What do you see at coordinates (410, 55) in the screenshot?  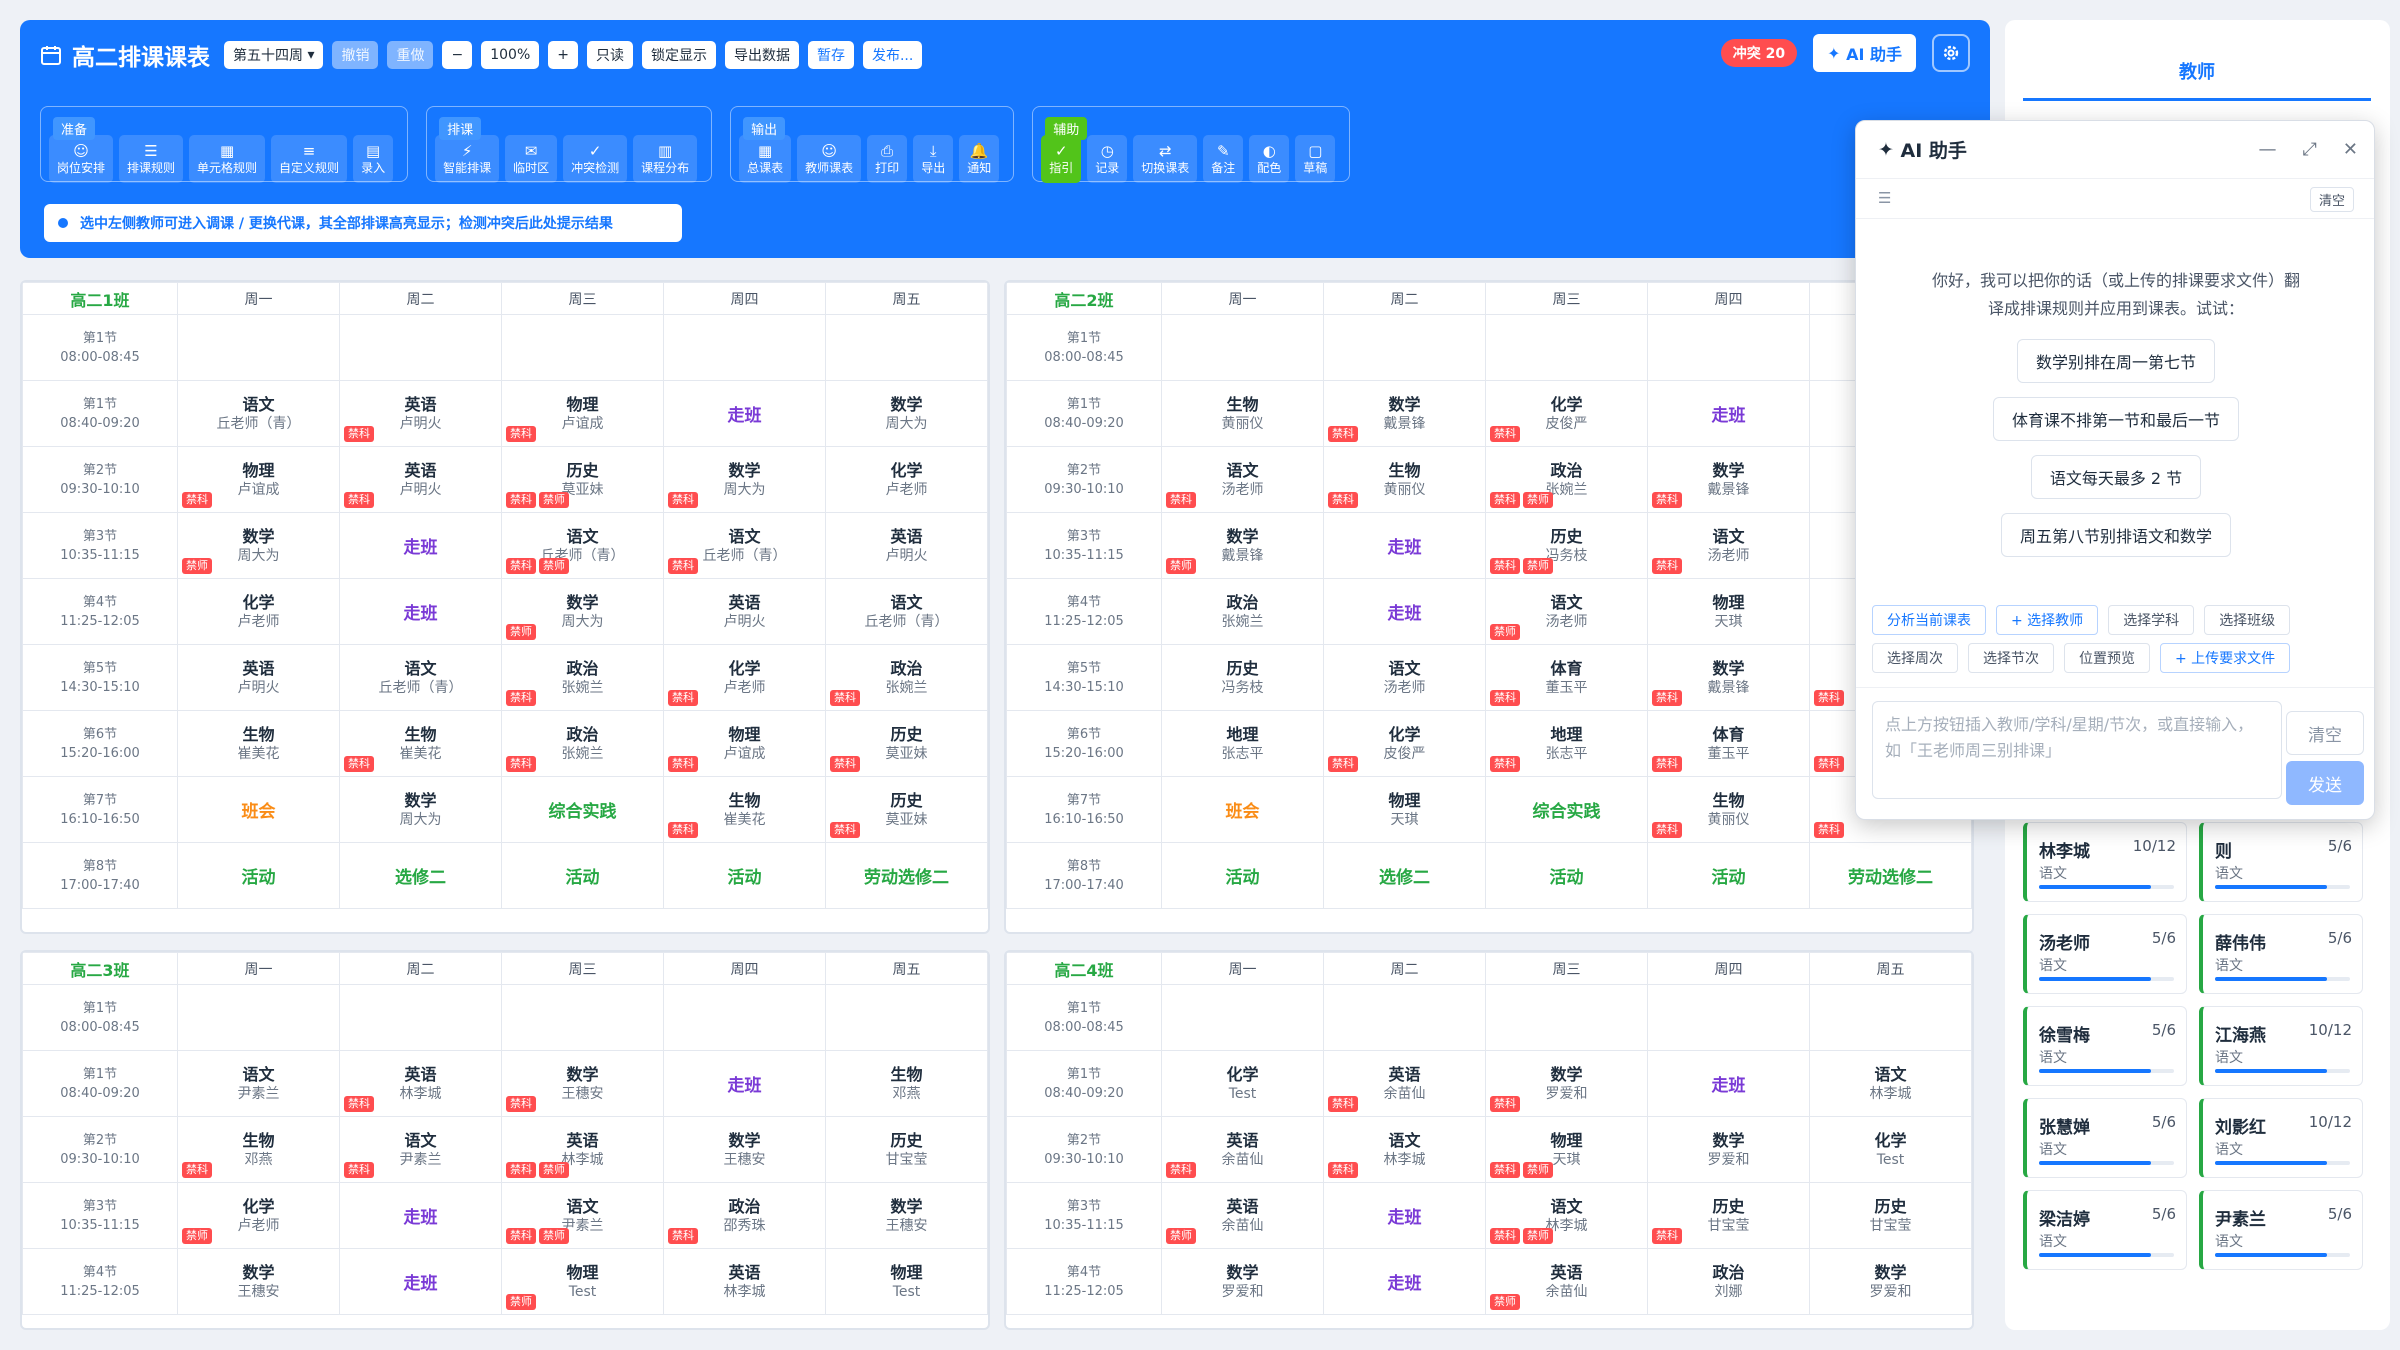 I see `redo-button: 重做` at bounding box center [410, 55].